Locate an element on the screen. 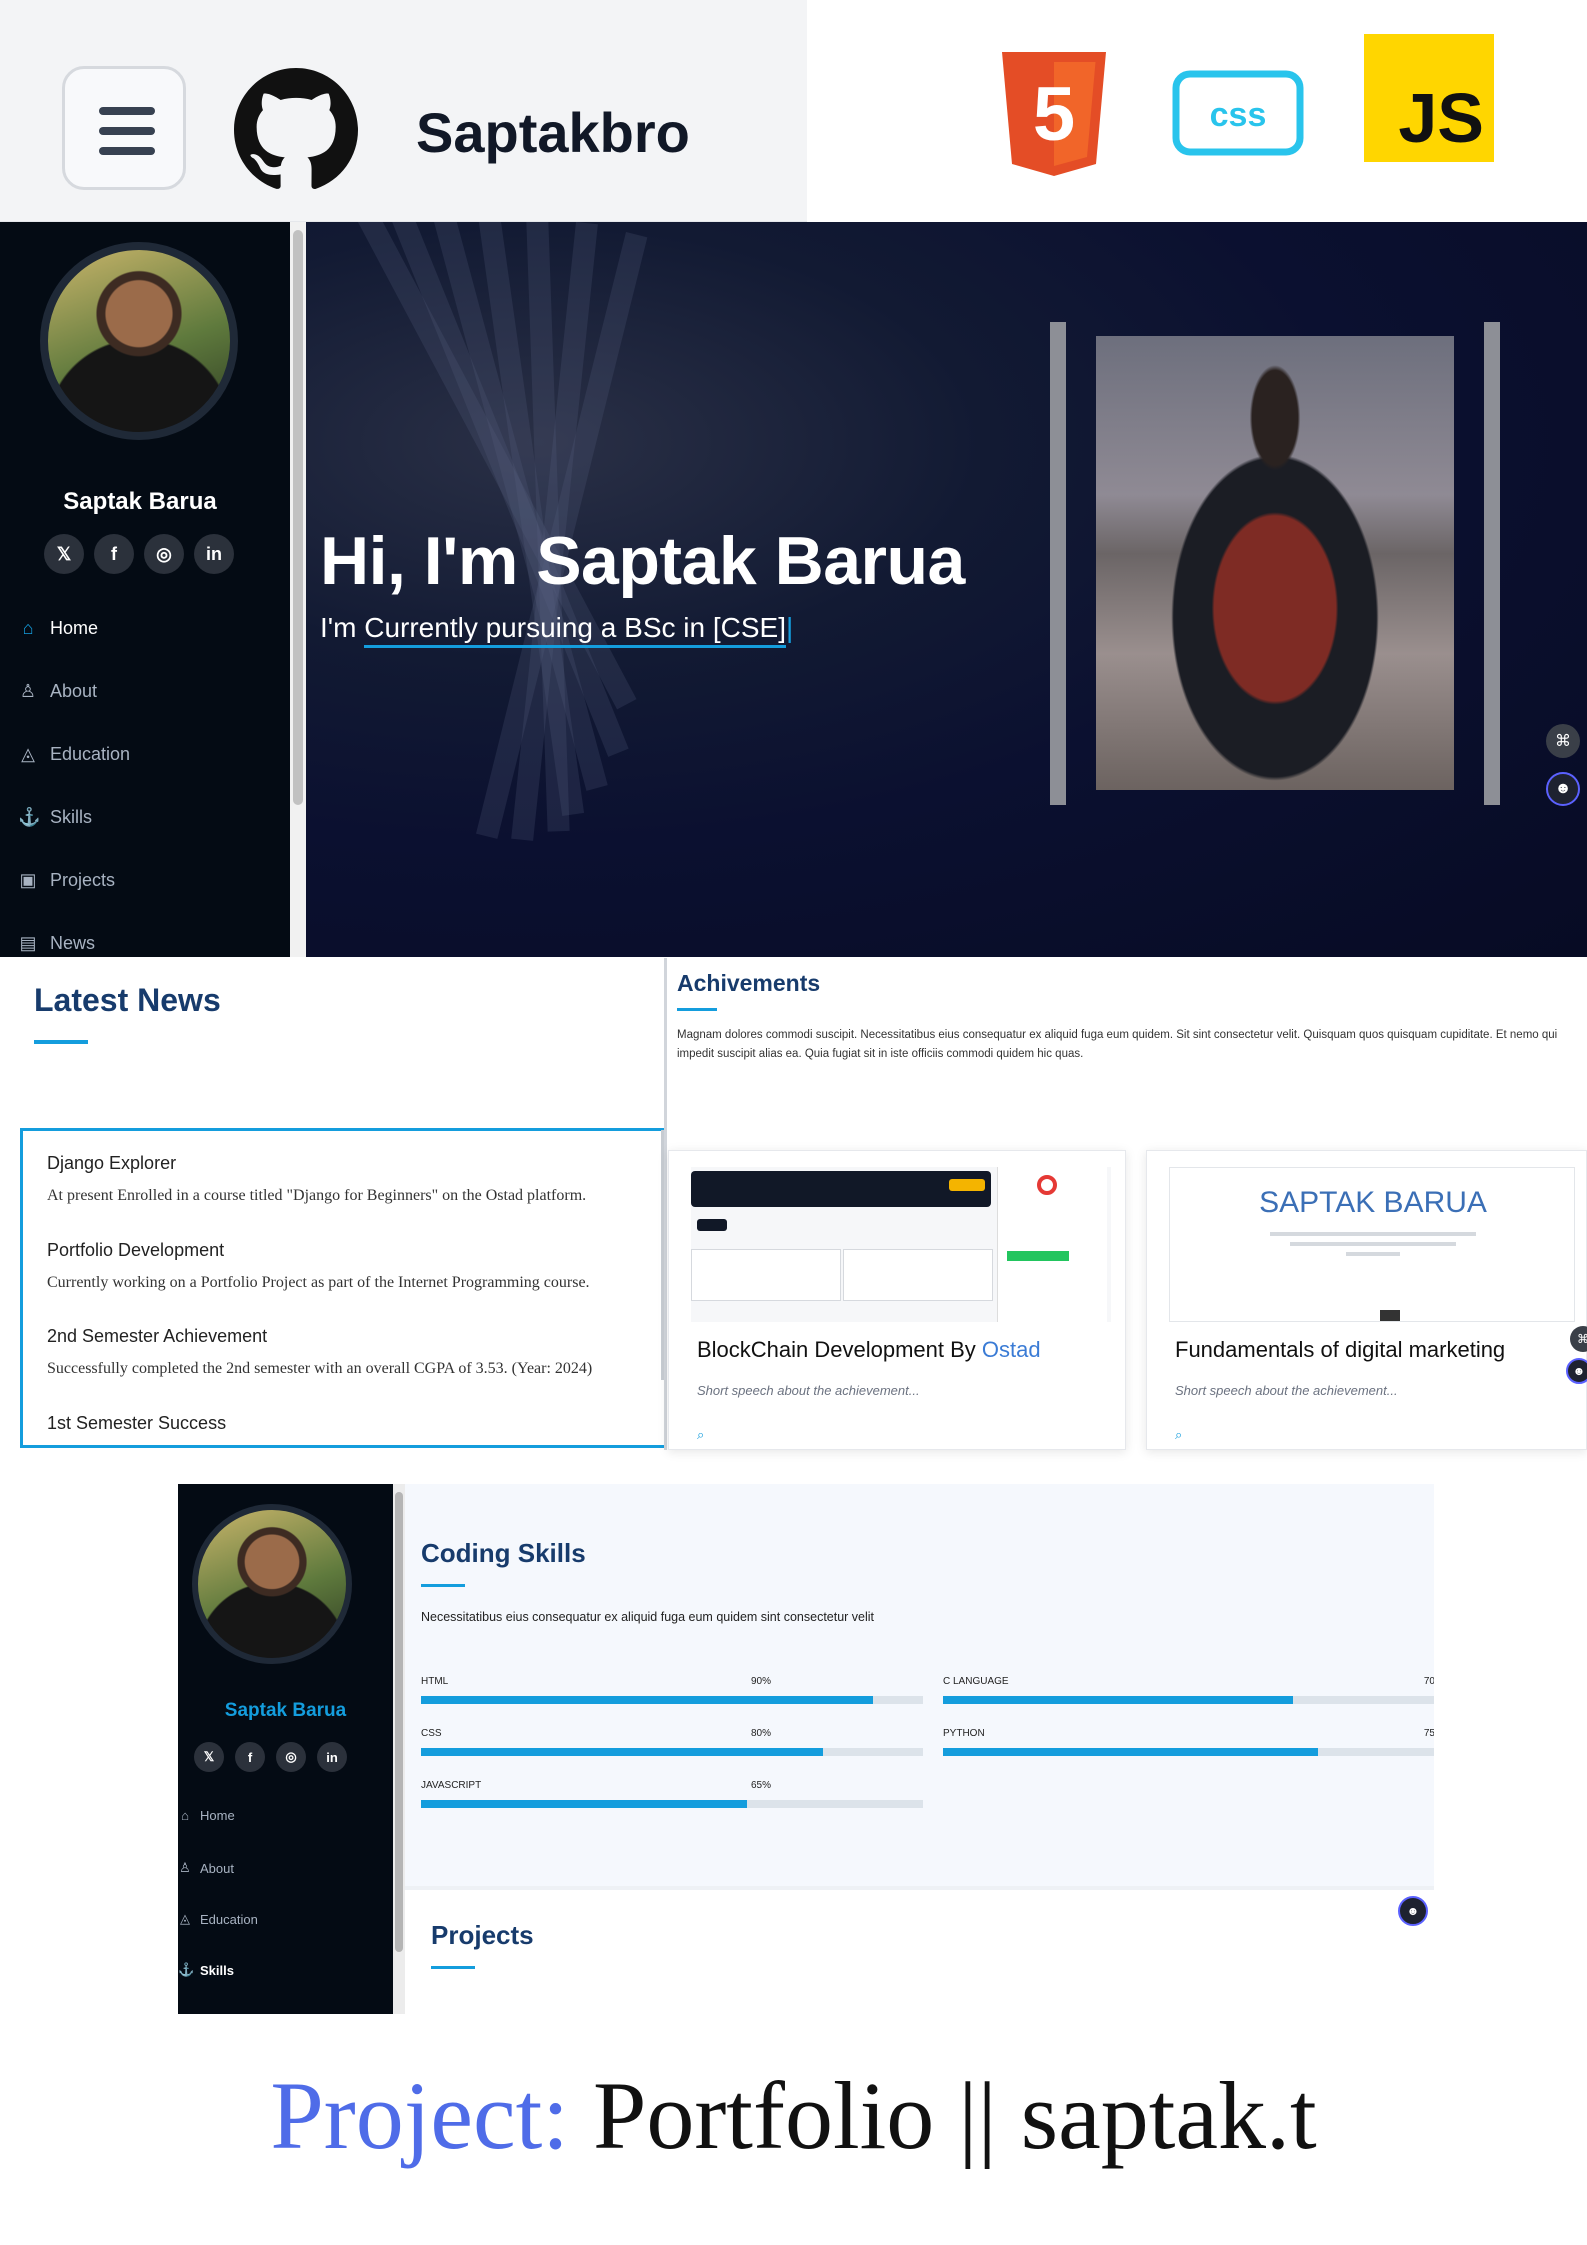 This screenshot has height=2245, width=1587. js-logo: JS is located at coordinates (1429, 98).